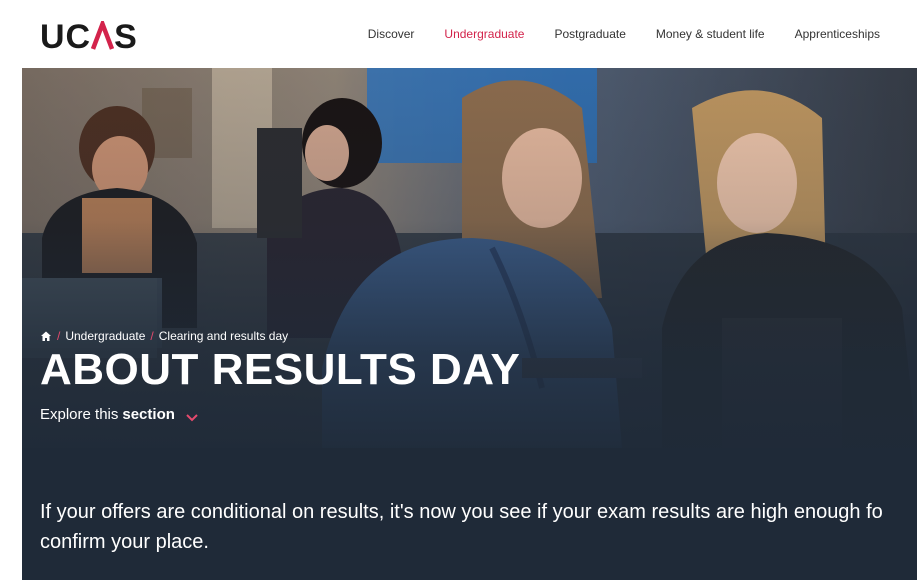 The width and height of the screenshot is (917, 580). What do you see at coordinates (192, 415) in the screenshot?
I see `chevron-down-icon` at bounding box center [192, 415].